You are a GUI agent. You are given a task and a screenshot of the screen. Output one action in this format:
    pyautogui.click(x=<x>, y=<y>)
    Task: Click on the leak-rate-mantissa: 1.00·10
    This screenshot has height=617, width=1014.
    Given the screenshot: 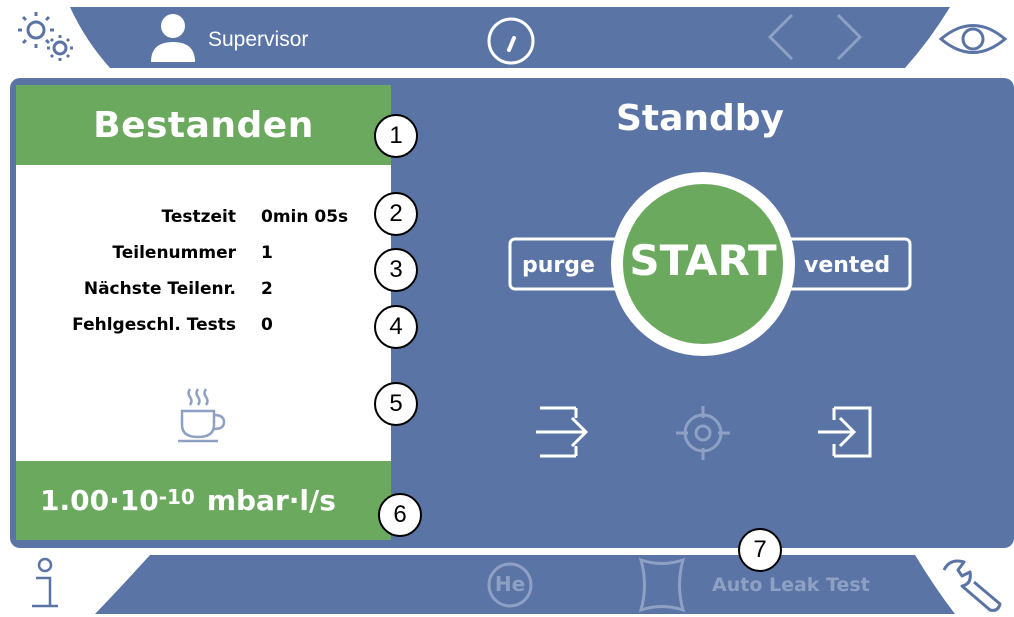 What is the action you would take?
    pyautogui.click(x=99, y=500)
    